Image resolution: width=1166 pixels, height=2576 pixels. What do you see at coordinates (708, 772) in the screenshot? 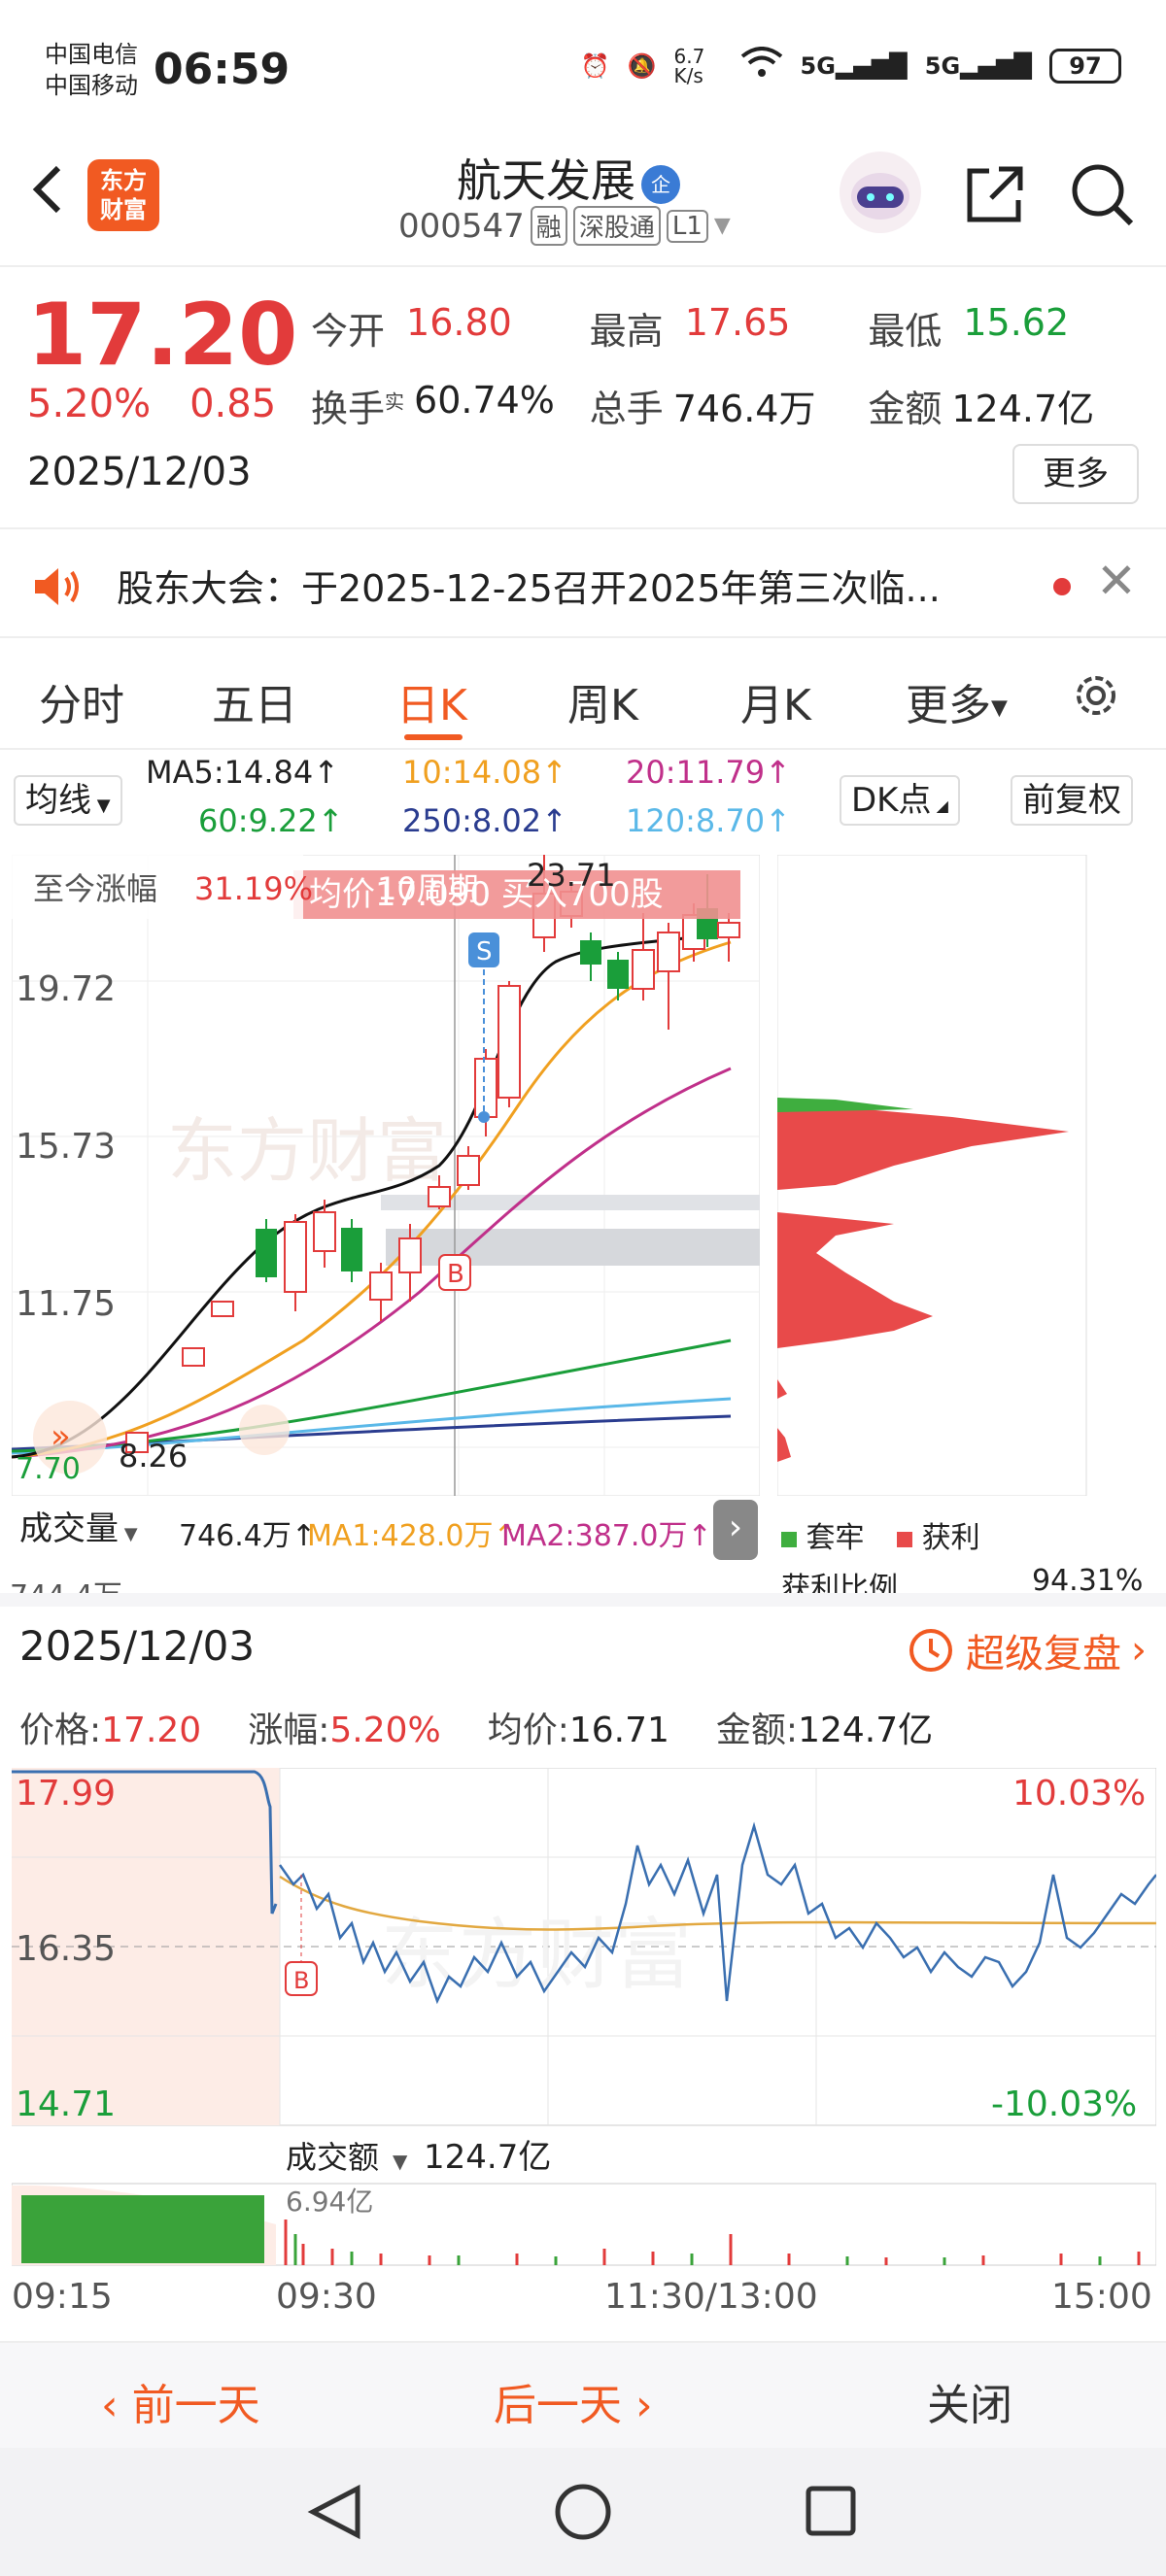
I see `ma20-value: 20:11.79↑` at bounding box center [708, 772].